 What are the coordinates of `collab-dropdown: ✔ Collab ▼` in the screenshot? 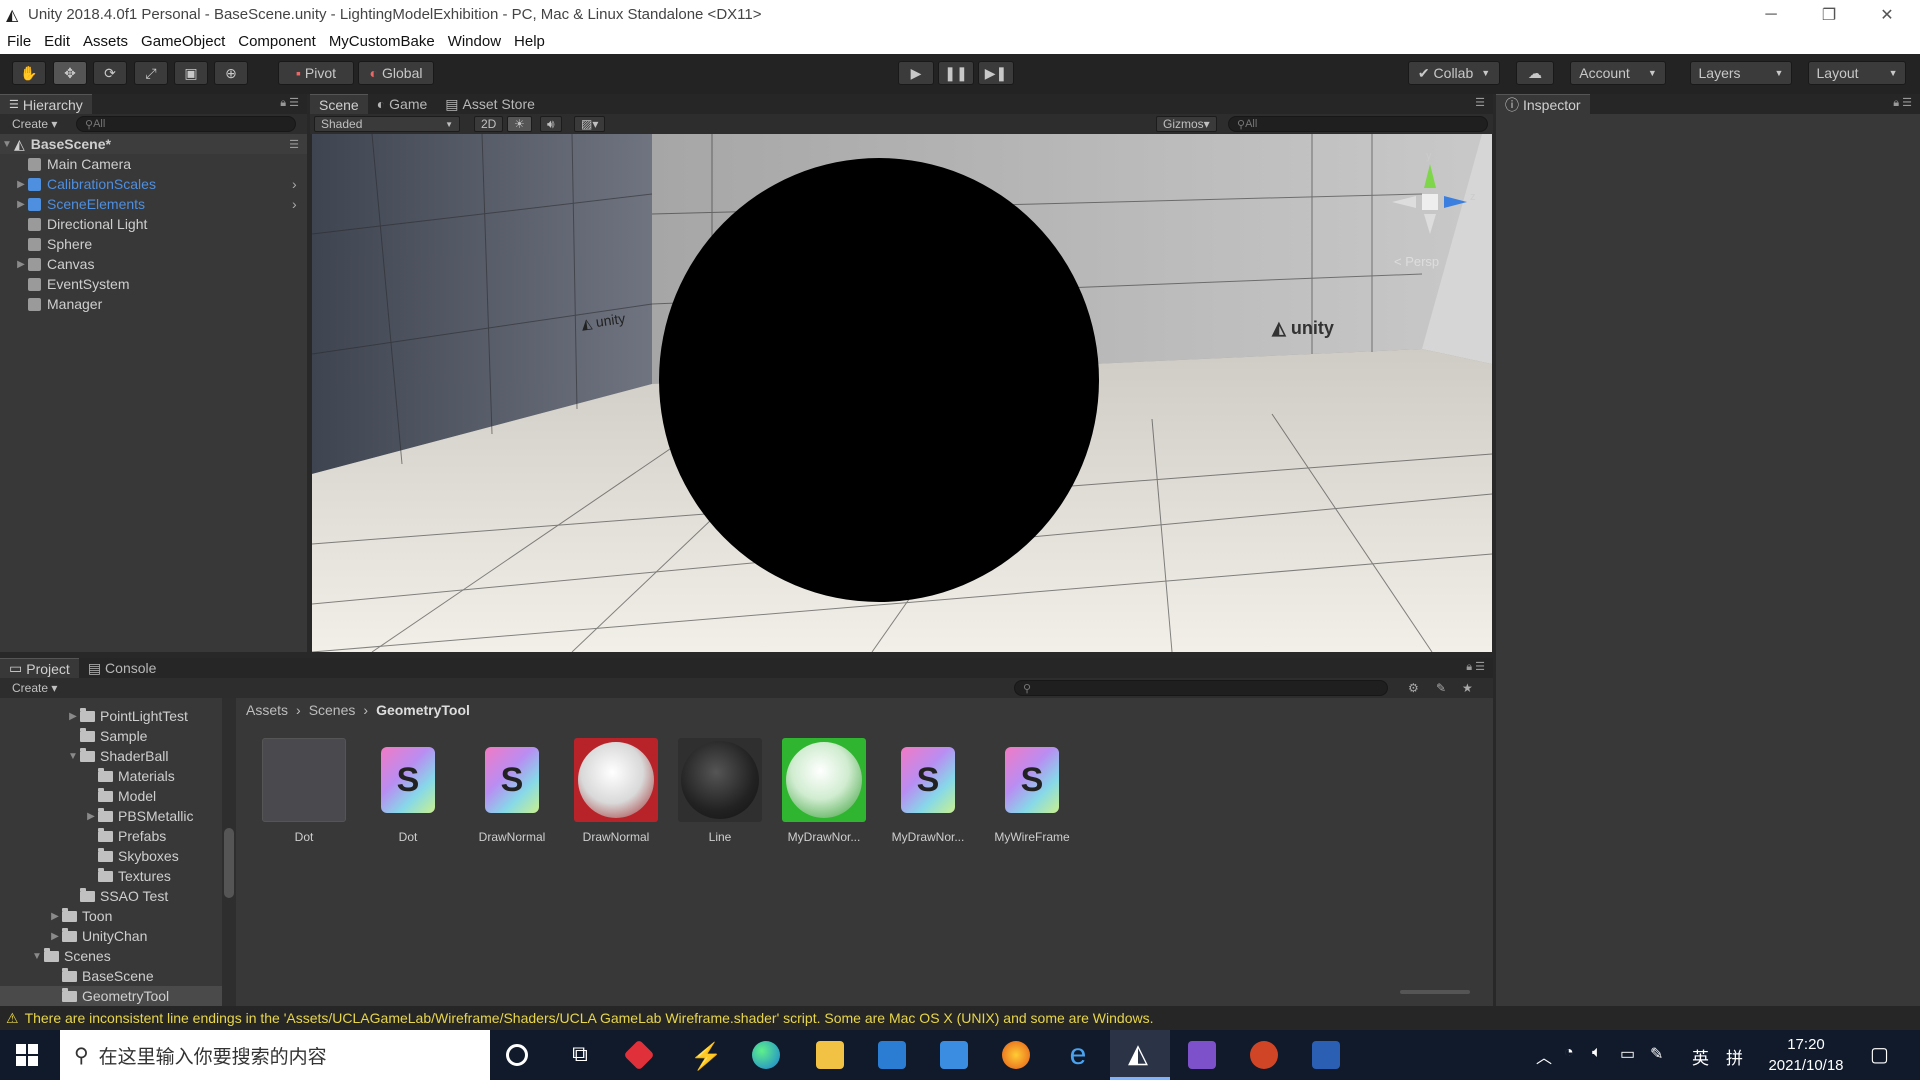 It's located at (1454, 73).